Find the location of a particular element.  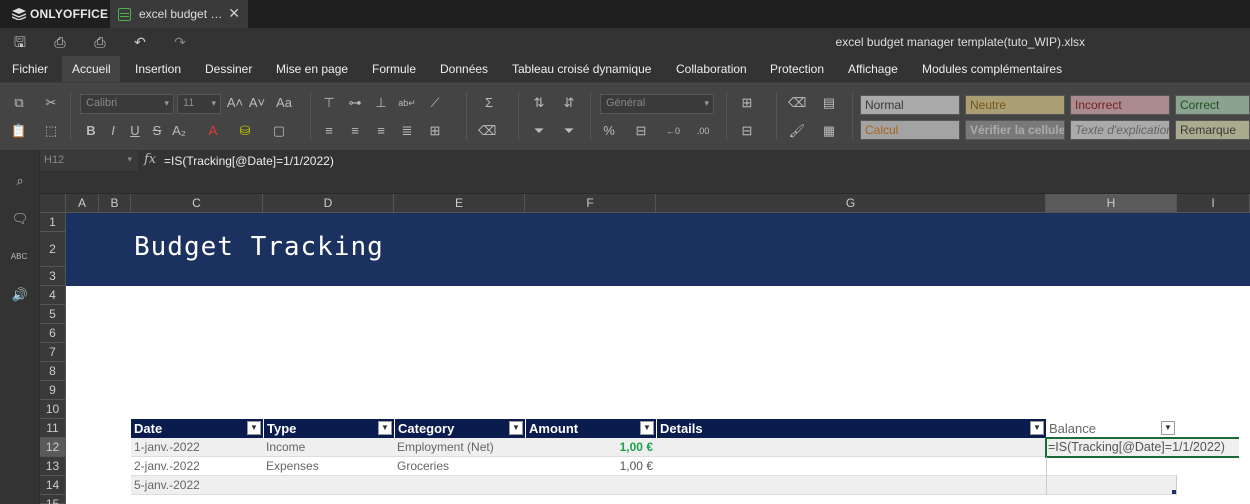

save-icon: 🖫 is located at coordinates (20, 42).